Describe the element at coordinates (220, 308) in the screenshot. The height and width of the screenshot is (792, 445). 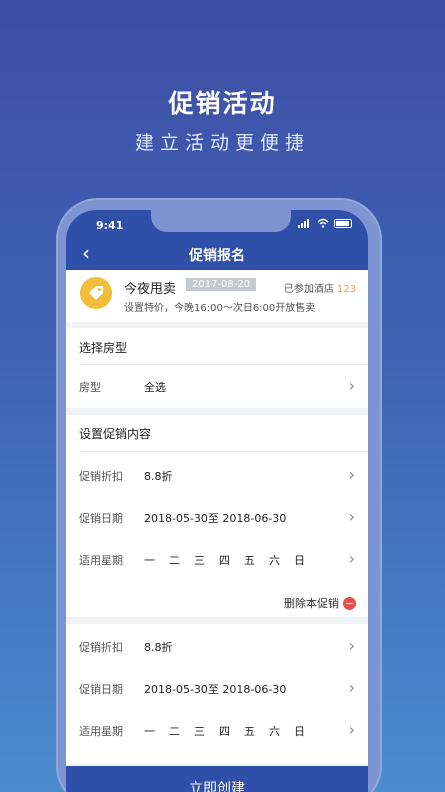
I see `promo-description: 设置特价，今晚16:00～次日6:00开放售卖` at that location.